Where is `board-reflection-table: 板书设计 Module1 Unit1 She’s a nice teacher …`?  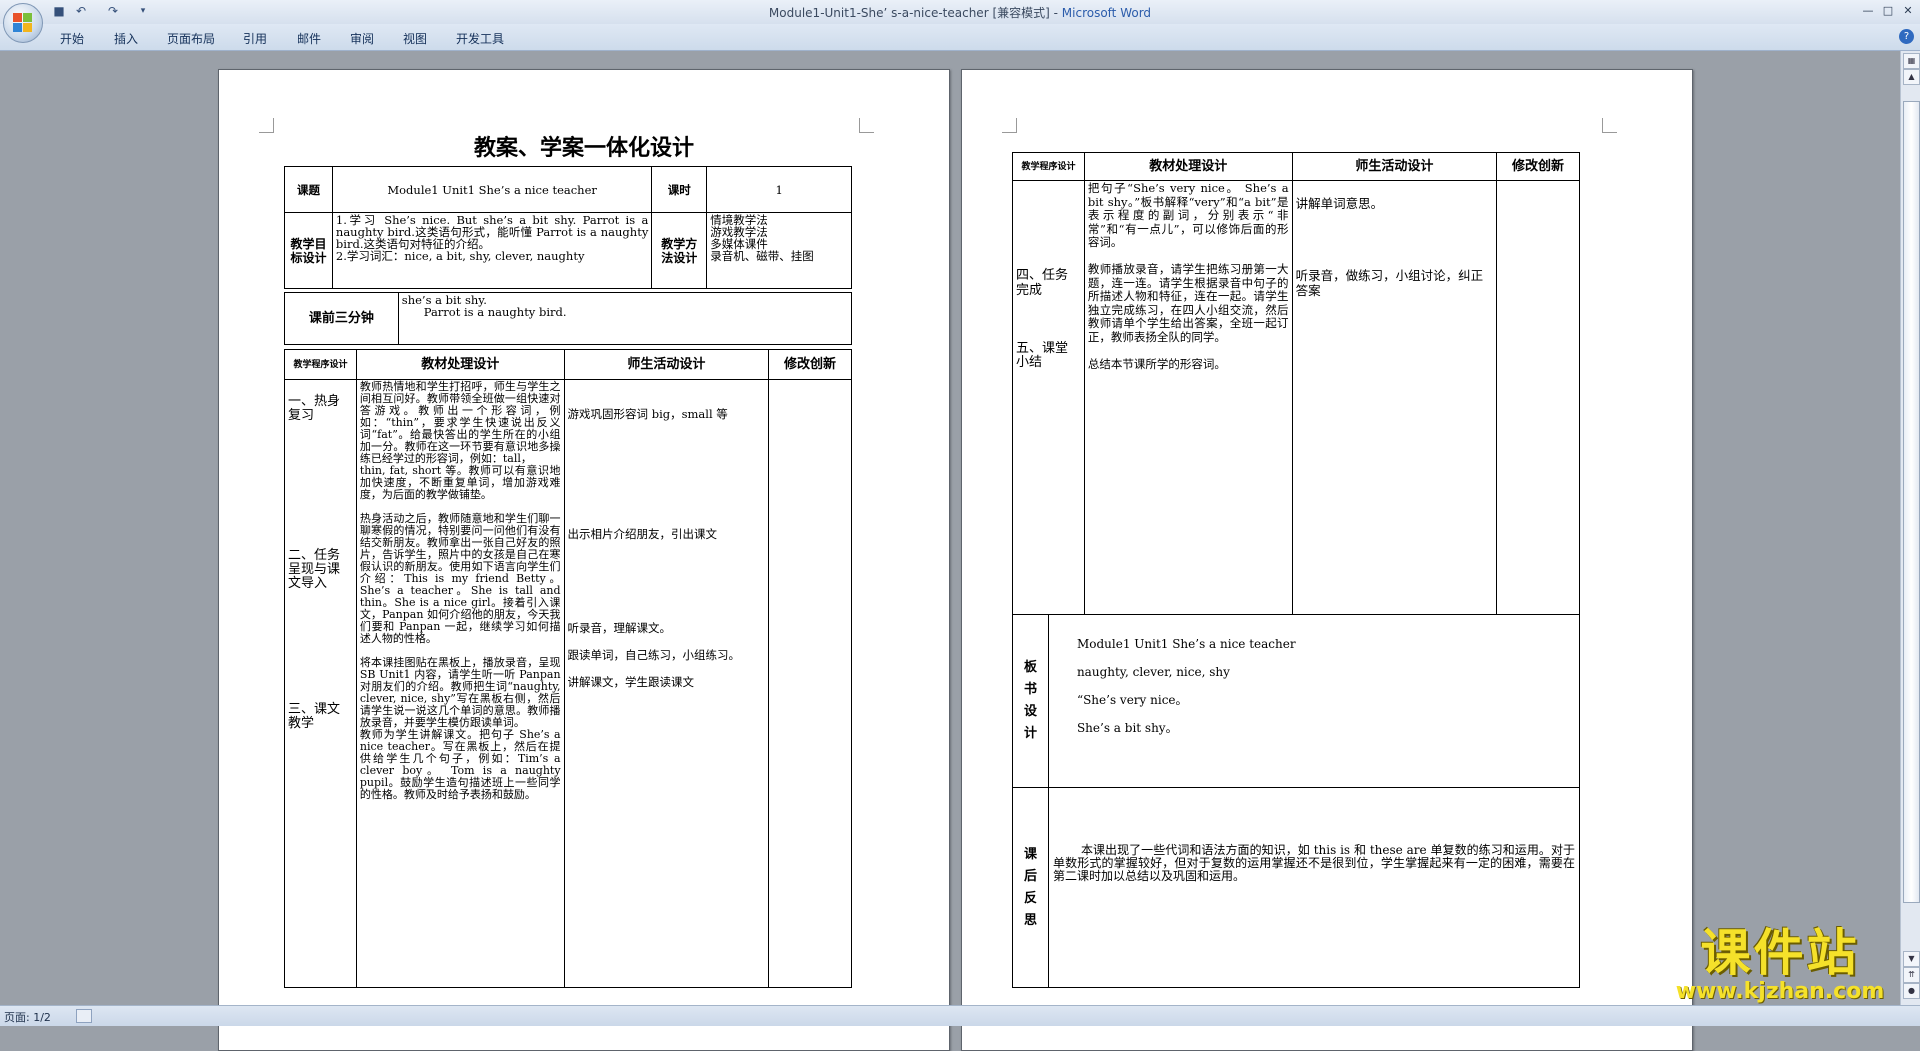 board-reflection-table: 板书设计 Module1 Unit1 She’s a nice teacher … is located at coordinates (1296, 801).